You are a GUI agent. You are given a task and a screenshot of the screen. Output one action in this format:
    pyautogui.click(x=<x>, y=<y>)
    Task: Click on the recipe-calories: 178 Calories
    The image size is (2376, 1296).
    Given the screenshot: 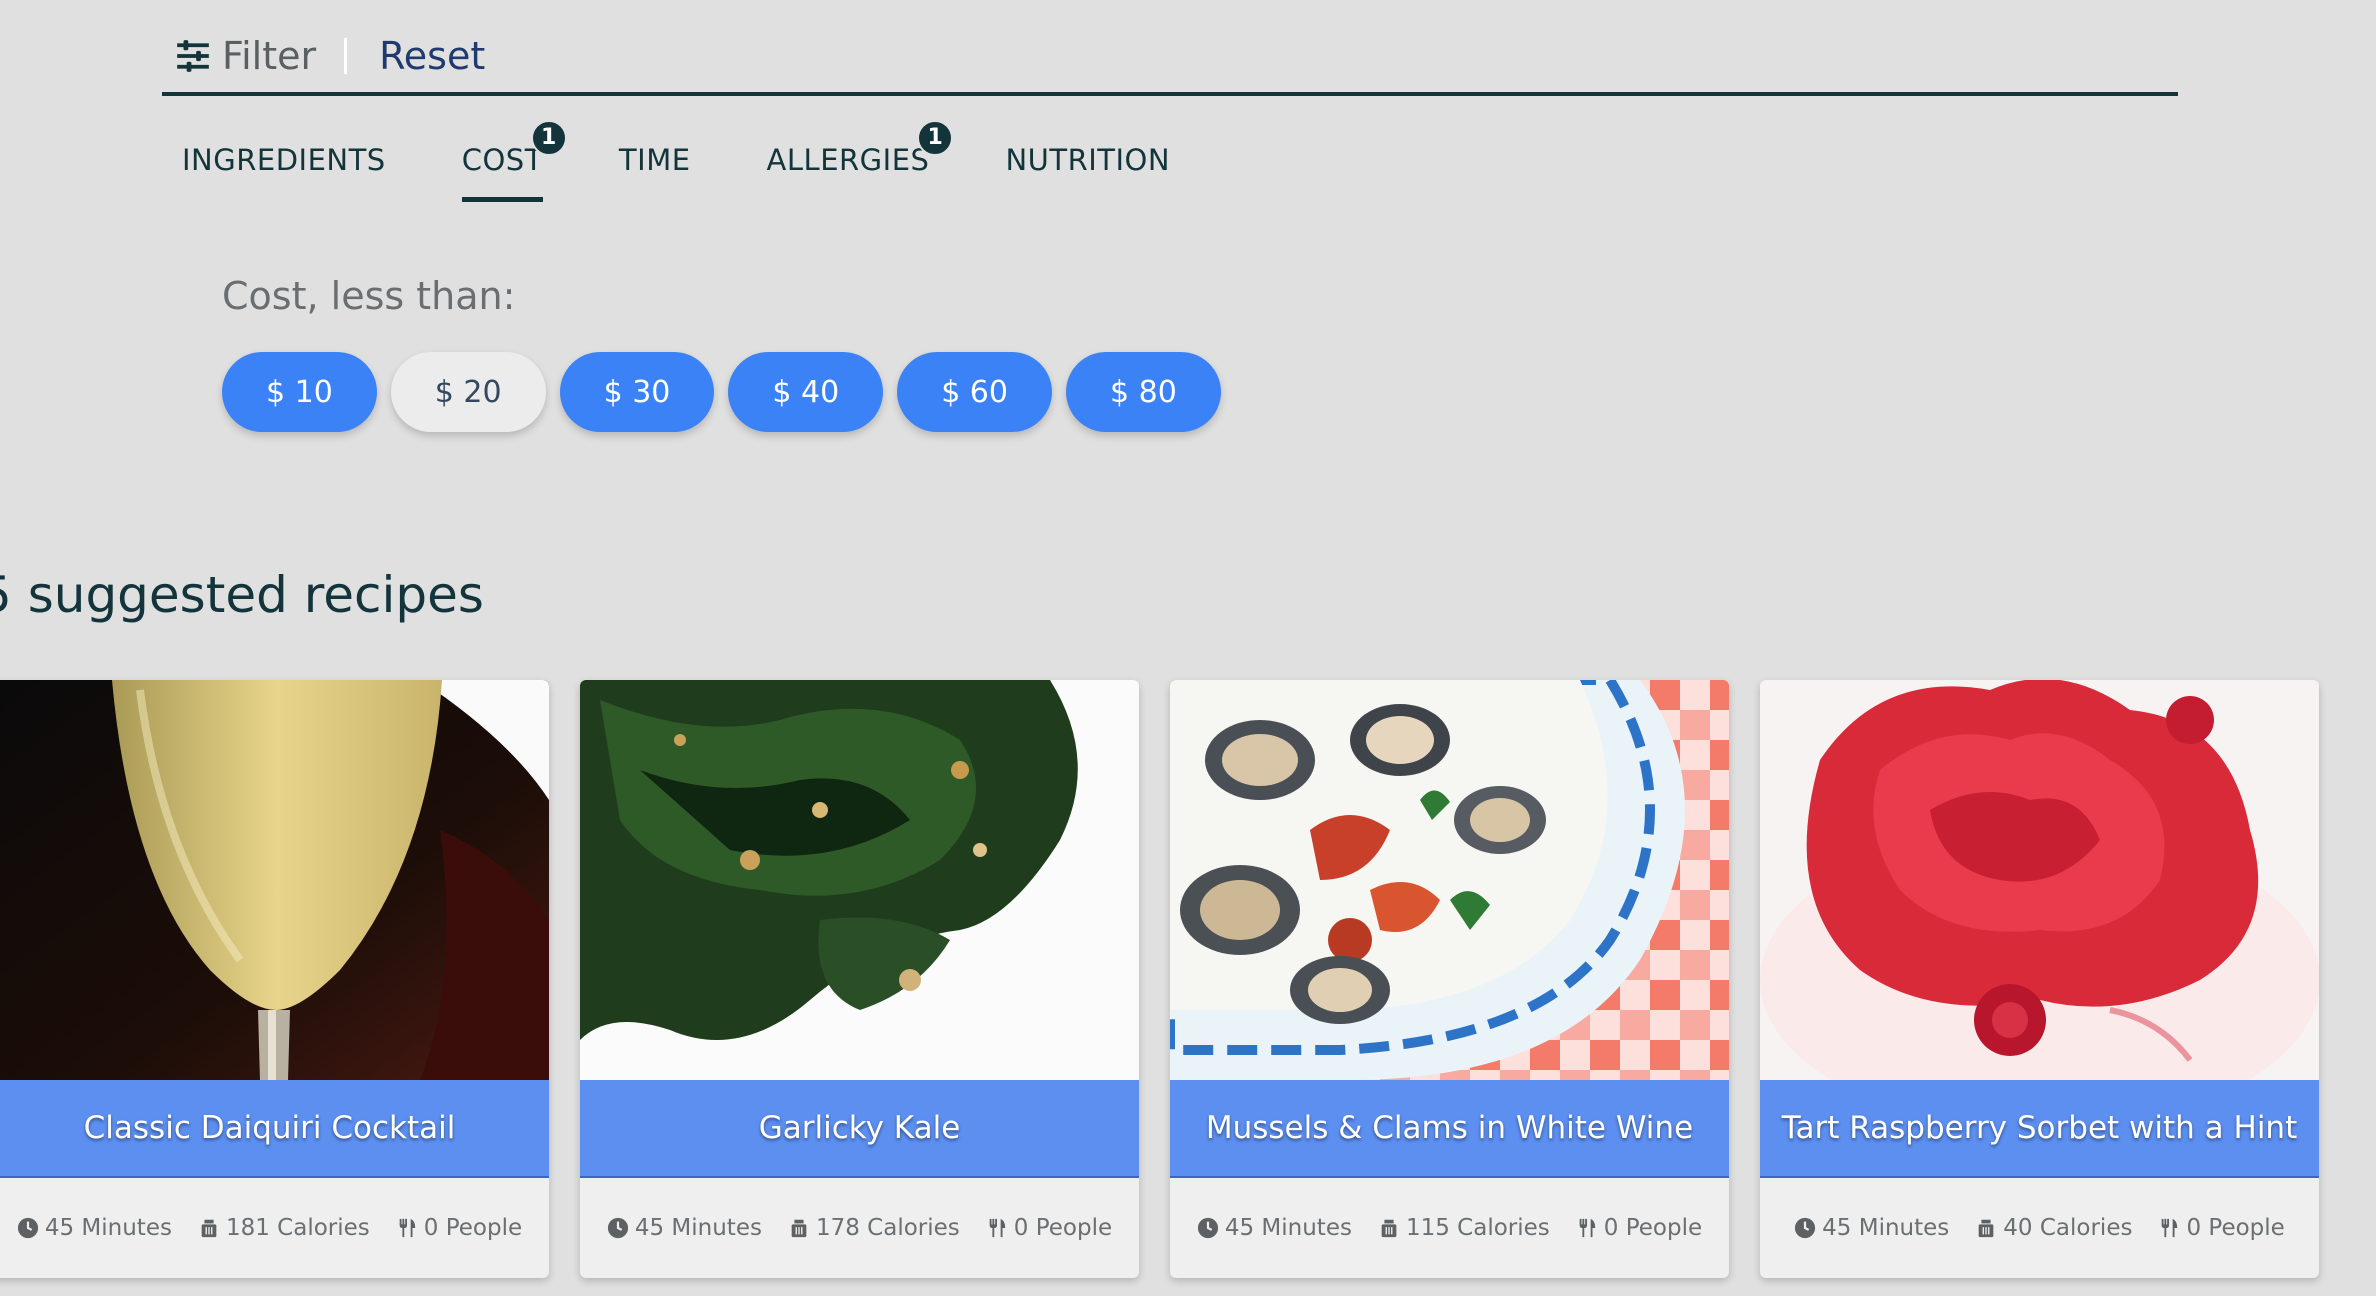 What is the action you would take?
    pyautogui.click(x=874, y=1228)
    